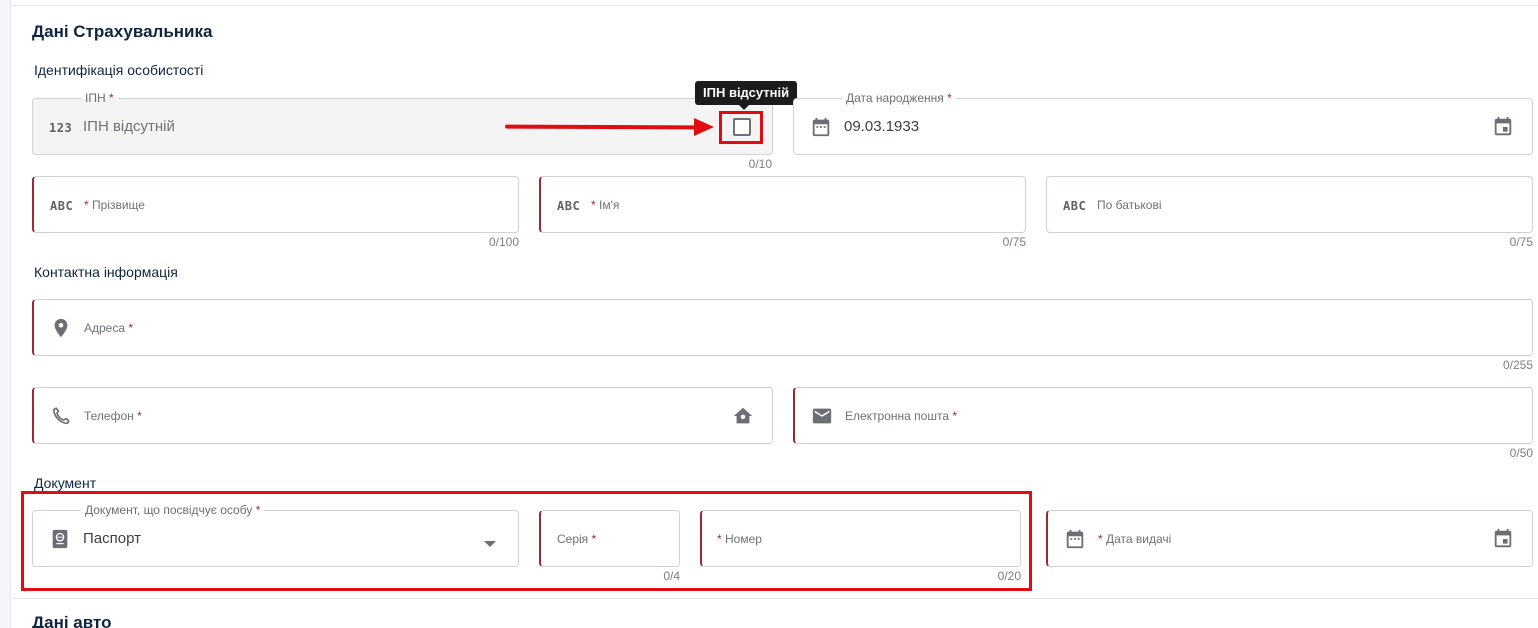 The height and width of the screenshot is (628, 1538). I want to click on surname-field: ABC * Прізвище, so click(275, 204).